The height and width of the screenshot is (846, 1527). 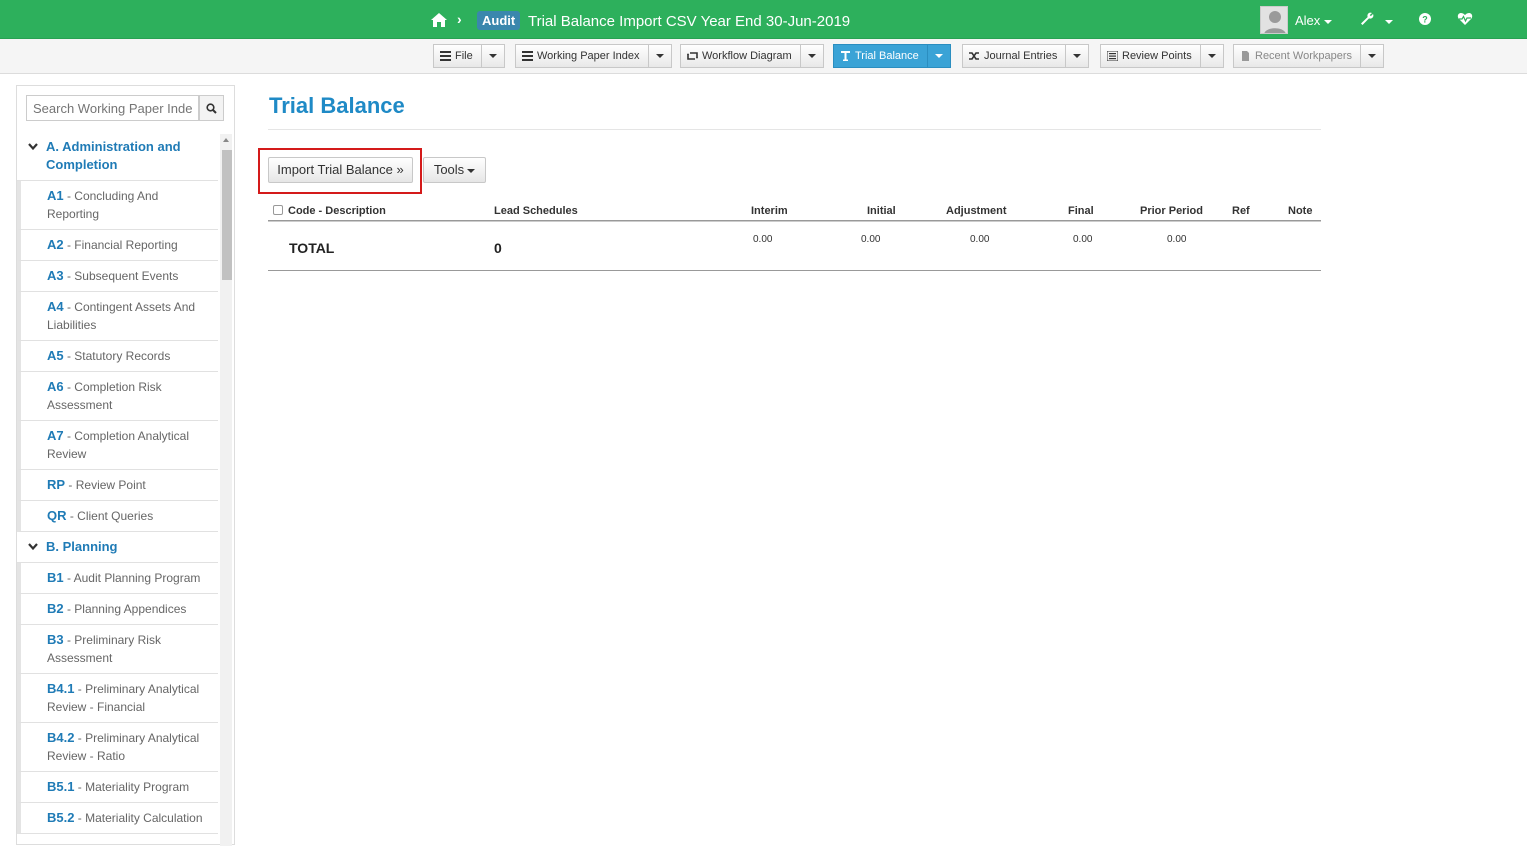 I want to click on review-points-button: Review Points, so click(x=1150, y=56).